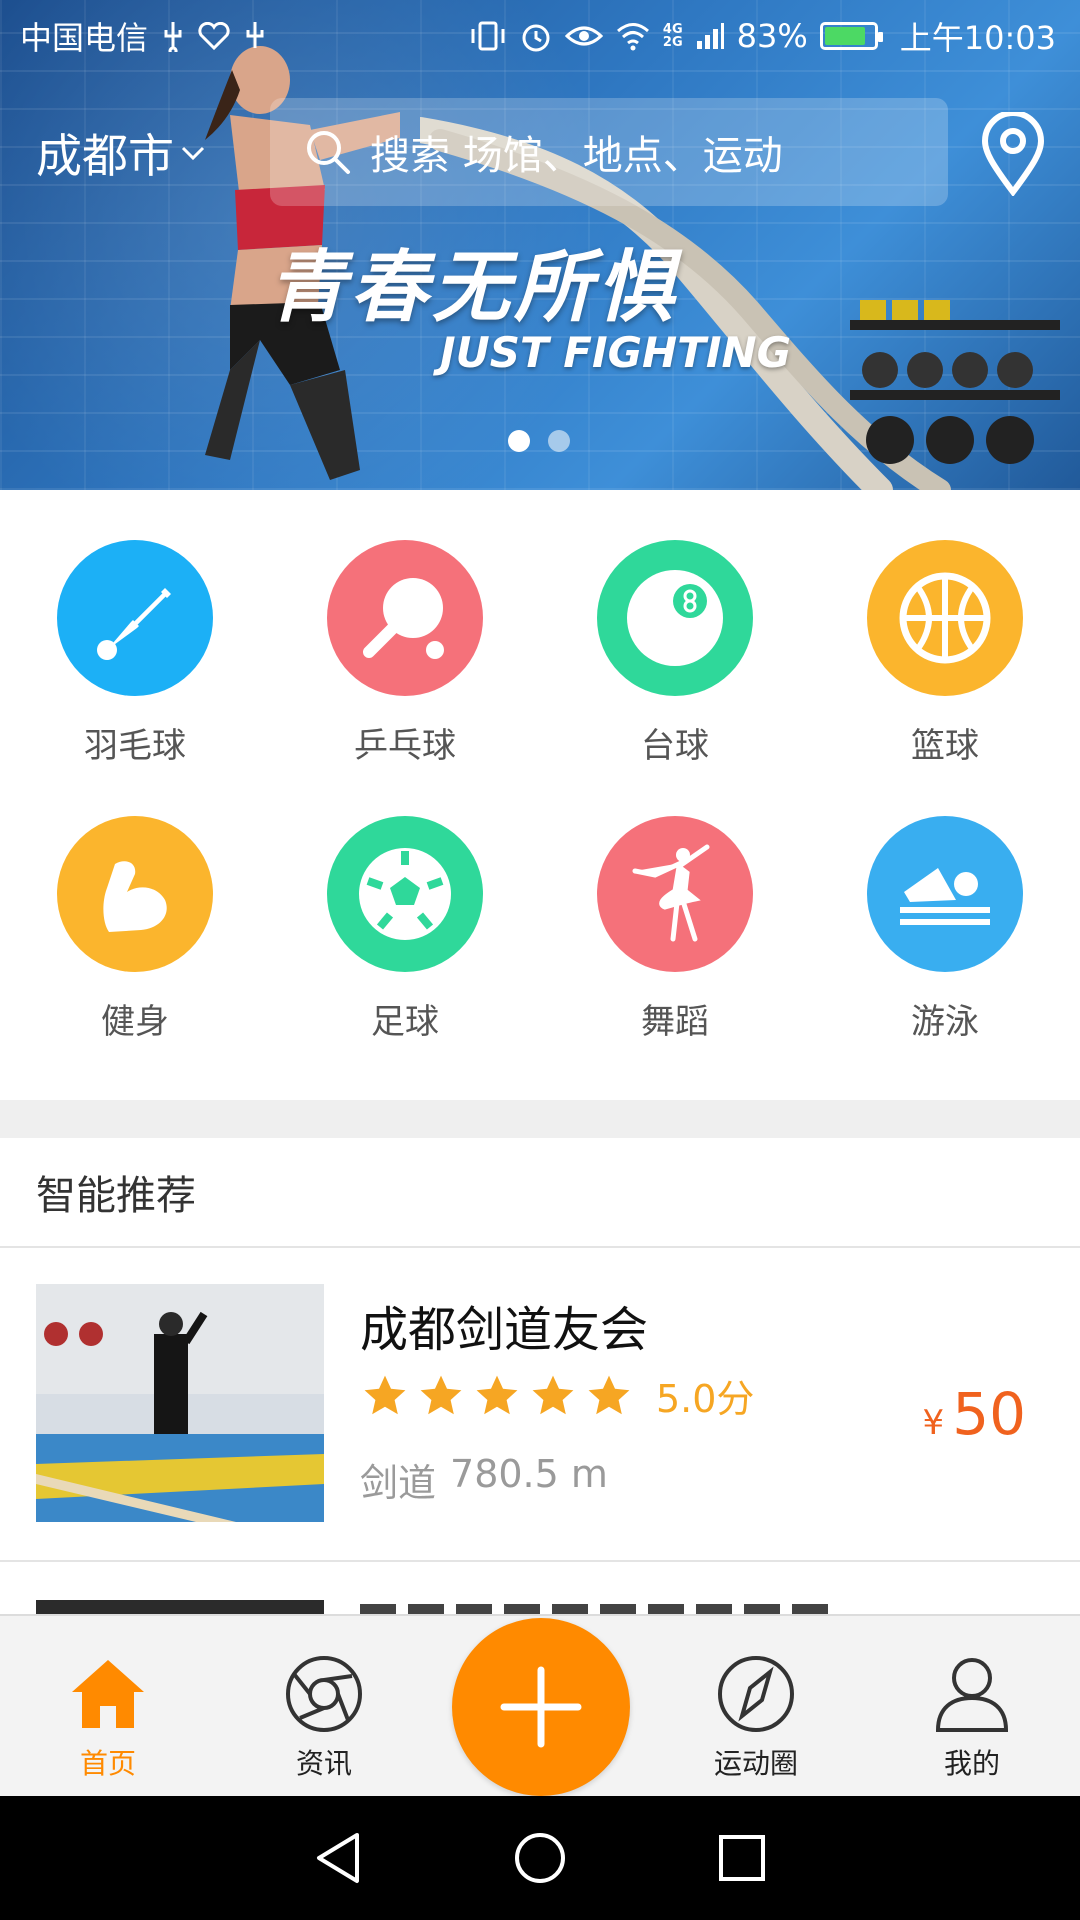  I want to click on category-label: 舞蹈, so click(675, 1022).